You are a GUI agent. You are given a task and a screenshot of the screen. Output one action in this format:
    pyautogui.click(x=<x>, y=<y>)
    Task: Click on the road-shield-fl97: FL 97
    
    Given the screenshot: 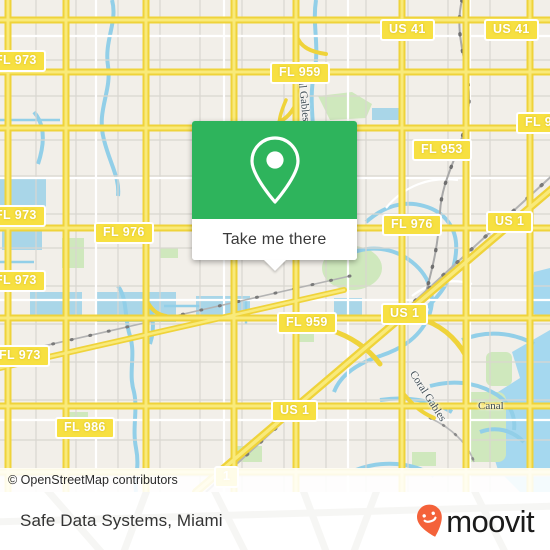 What is the action you would take?
    pyautogui.click(x=533, y=123)
    